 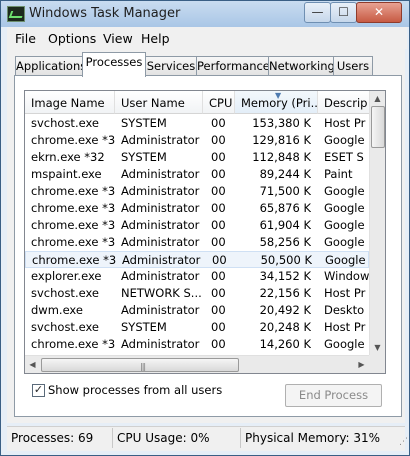 I want to click on minimize-button: —, so click(x=317, y=12).